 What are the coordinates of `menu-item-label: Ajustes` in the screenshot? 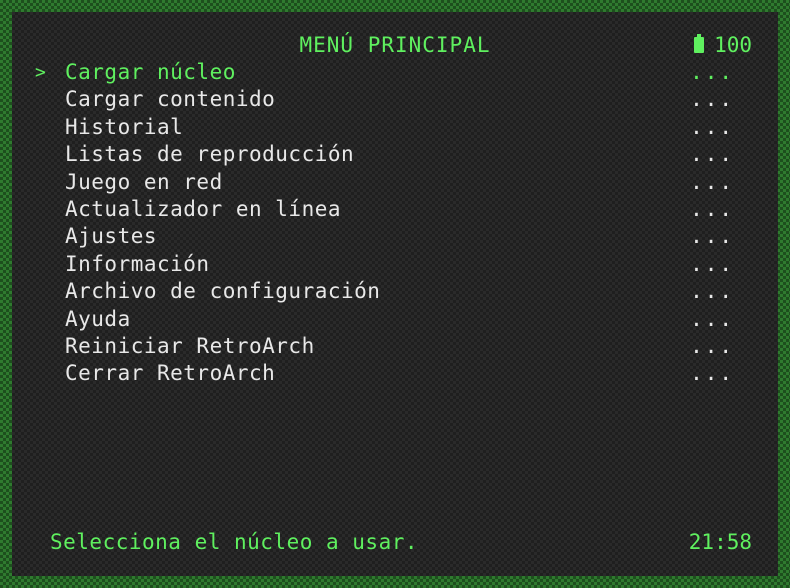 It's located at (111, 236).